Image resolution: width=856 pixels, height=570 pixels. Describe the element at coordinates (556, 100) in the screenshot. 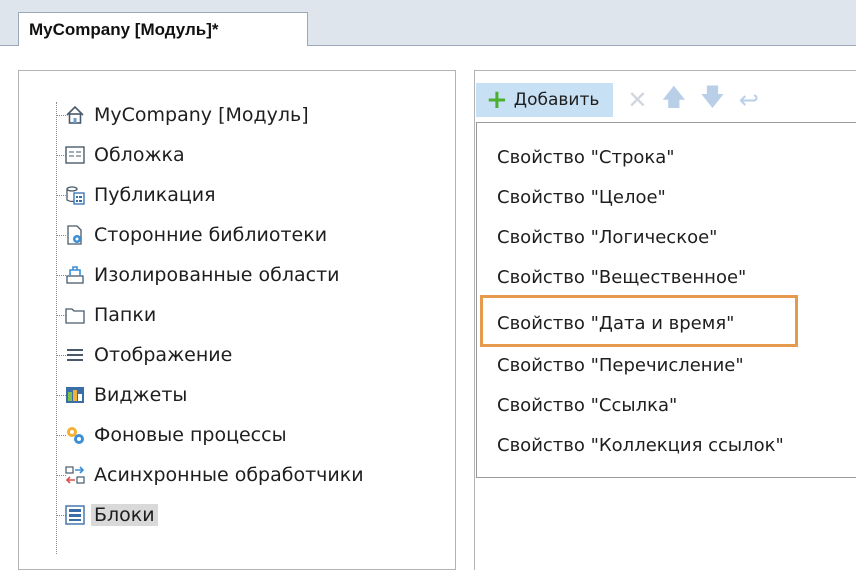

I see `add-button-label: Добавить` at that location.